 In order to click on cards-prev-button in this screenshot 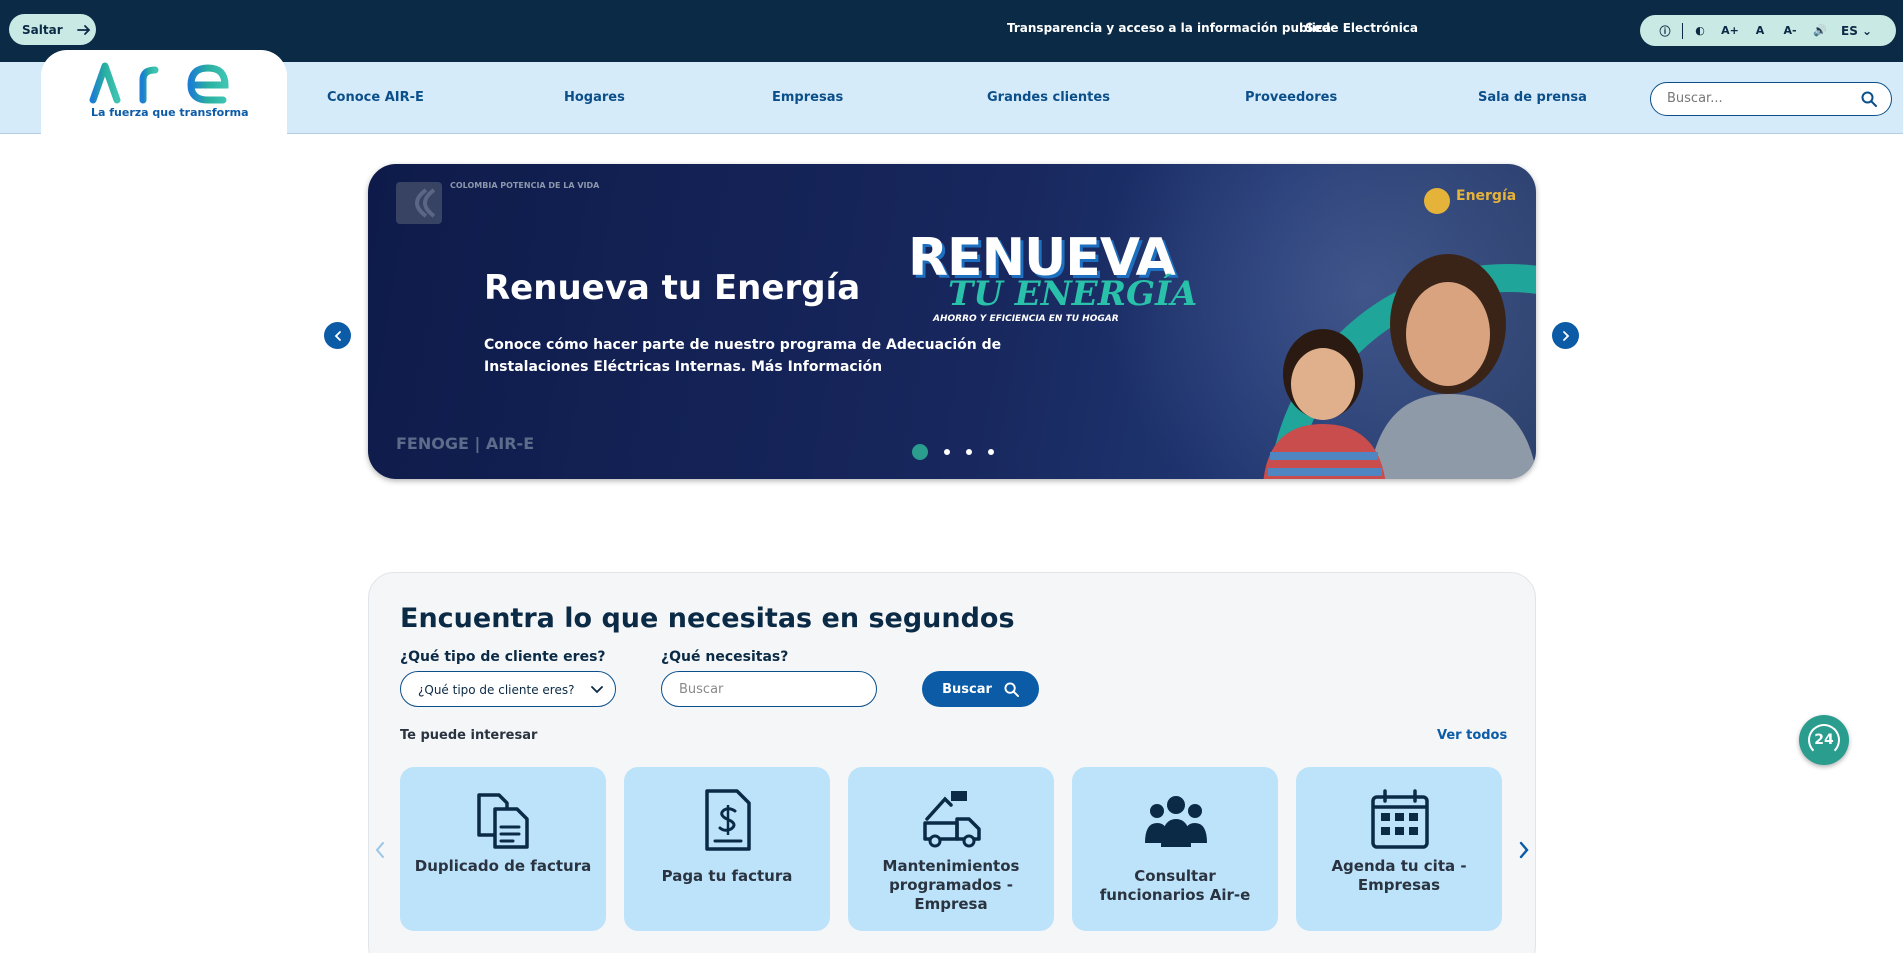, I will do `click(380, 850)`.